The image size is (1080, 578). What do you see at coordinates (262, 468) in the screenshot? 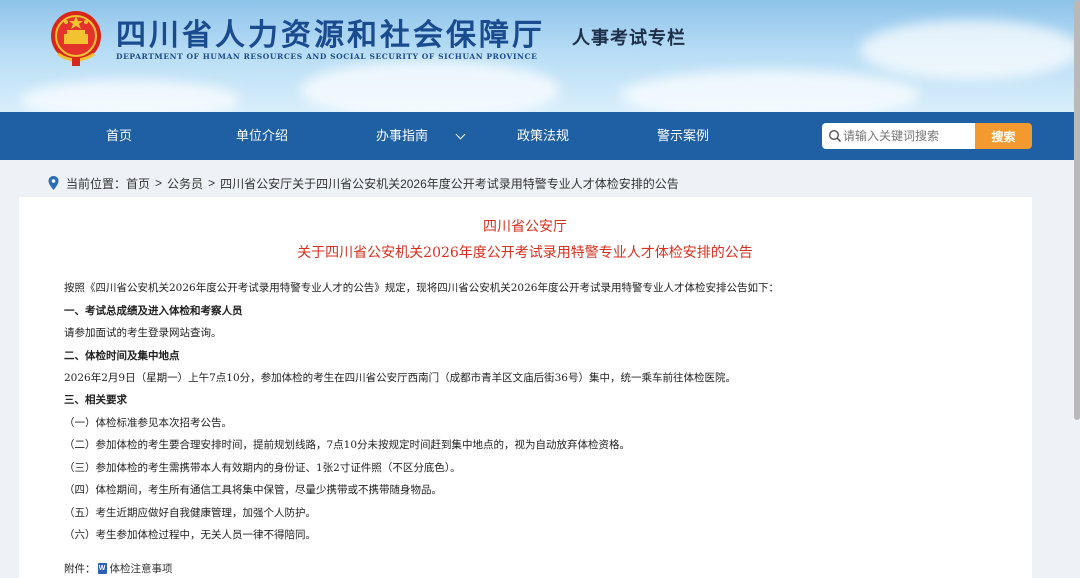
I see `article-paragraph: （三）参加体检的考生需携带本人有效期内的身份证、1张2寸证件照（不区分底色）。` at bounding box center [262, 468].